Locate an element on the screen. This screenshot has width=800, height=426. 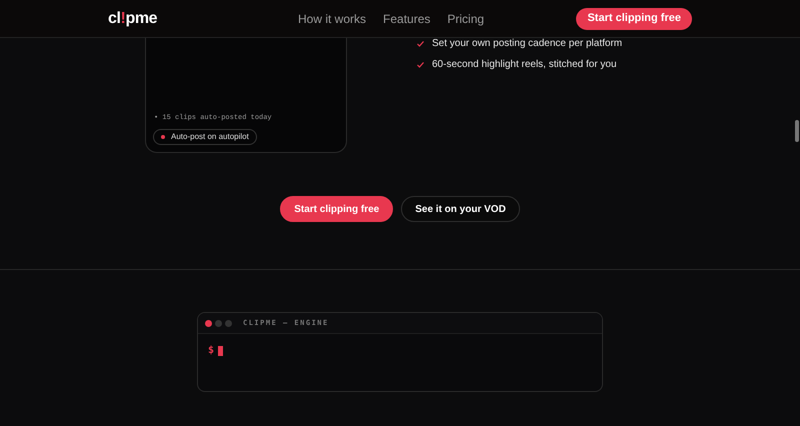
see-demo-button: See it on your VOD is located at coordinates (460, 209).